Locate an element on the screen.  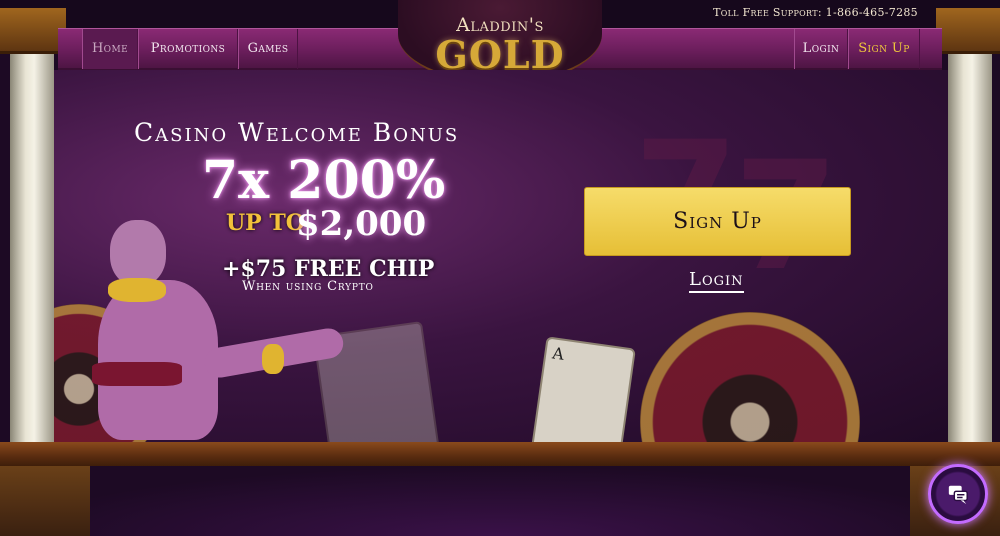
left-pillar-capital is located at coordinates (33, 31).